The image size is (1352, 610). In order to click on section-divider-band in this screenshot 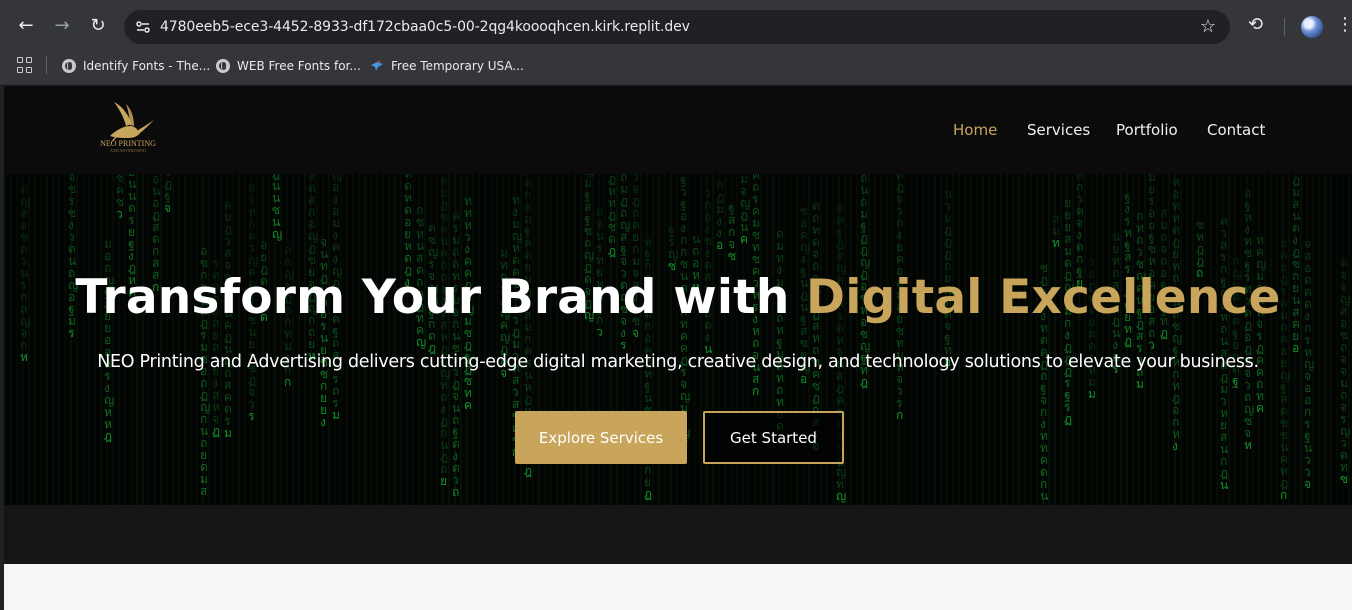, I will do `click(678, 534)`.